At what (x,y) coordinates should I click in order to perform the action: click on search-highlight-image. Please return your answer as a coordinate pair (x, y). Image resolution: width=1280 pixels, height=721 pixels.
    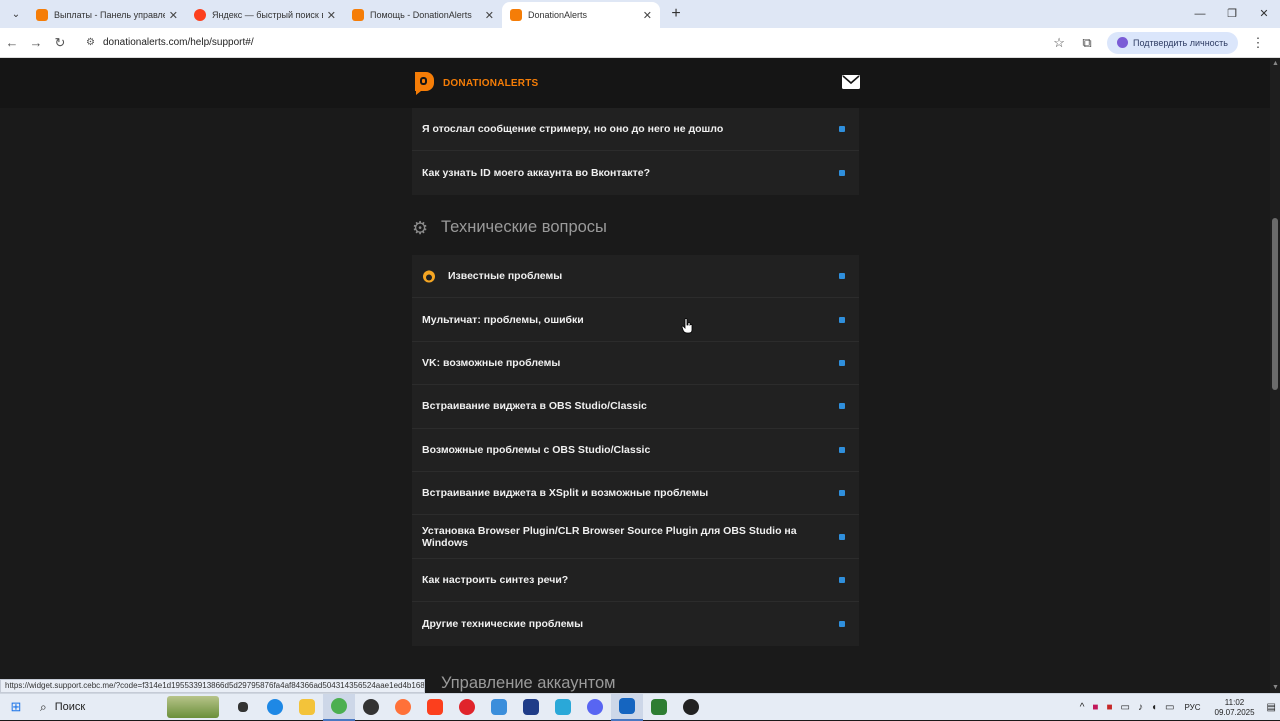
    Looking at the image, I should click on (193, 707).